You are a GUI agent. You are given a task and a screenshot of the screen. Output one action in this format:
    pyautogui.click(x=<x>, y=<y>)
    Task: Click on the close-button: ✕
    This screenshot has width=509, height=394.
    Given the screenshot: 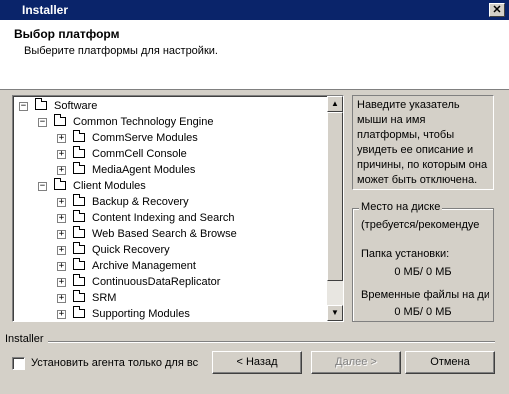 What is the action you would take?
    pyautogui.click(x=497, y=10)
    